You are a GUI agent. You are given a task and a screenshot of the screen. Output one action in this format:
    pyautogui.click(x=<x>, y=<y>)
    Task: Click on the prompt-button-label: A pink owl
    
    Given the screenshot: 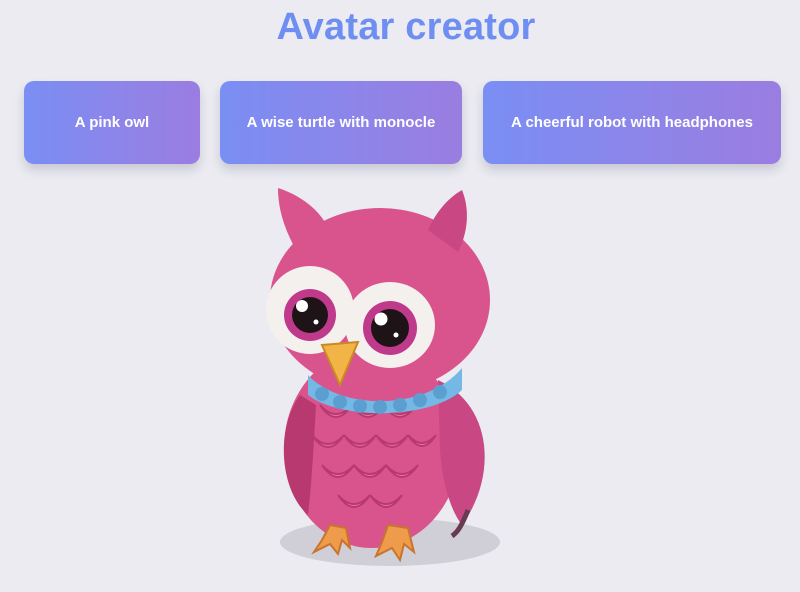 What is the action you would take?
    pyautogui.click(x=112, y=122)
    